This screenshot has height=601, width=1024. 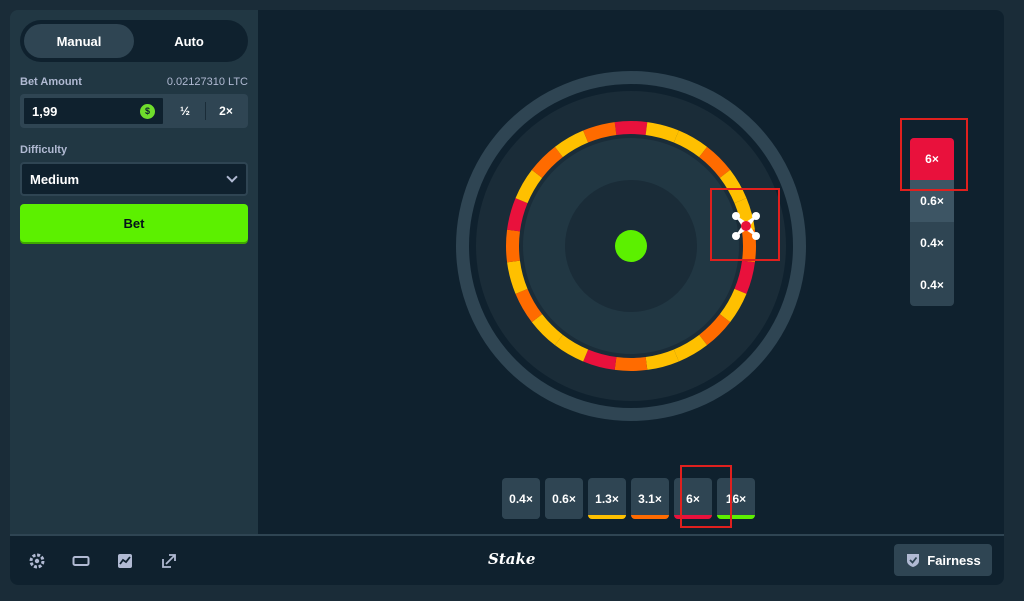 What do you see at coordinates (954, 560) in the screenshot?
I see `fairness-label: Fairness` at bounding box center [954, 560].